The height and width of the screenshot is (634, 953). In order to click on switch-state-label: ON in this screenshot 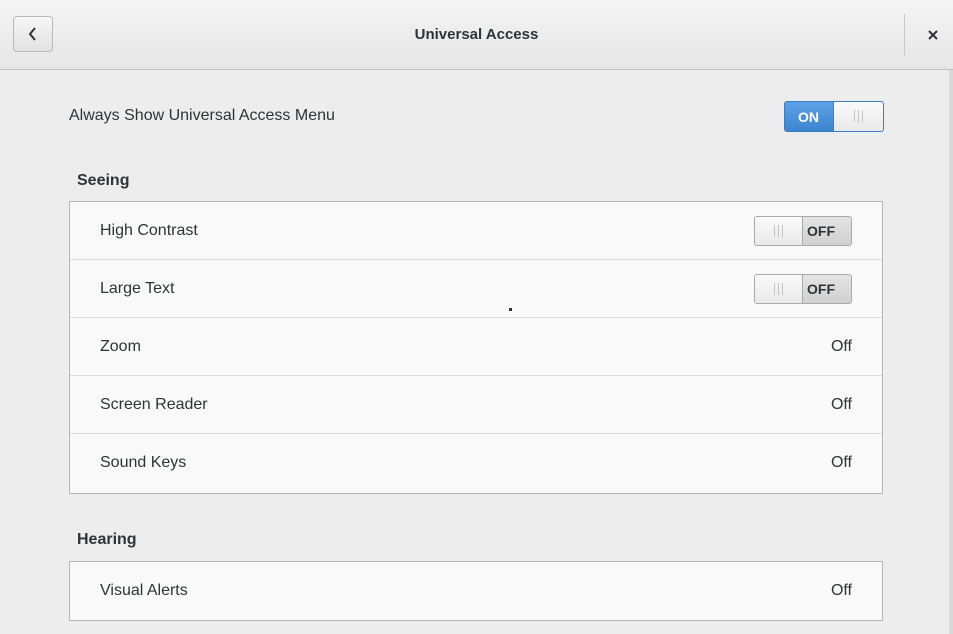, I will do `click(808, 117)`.